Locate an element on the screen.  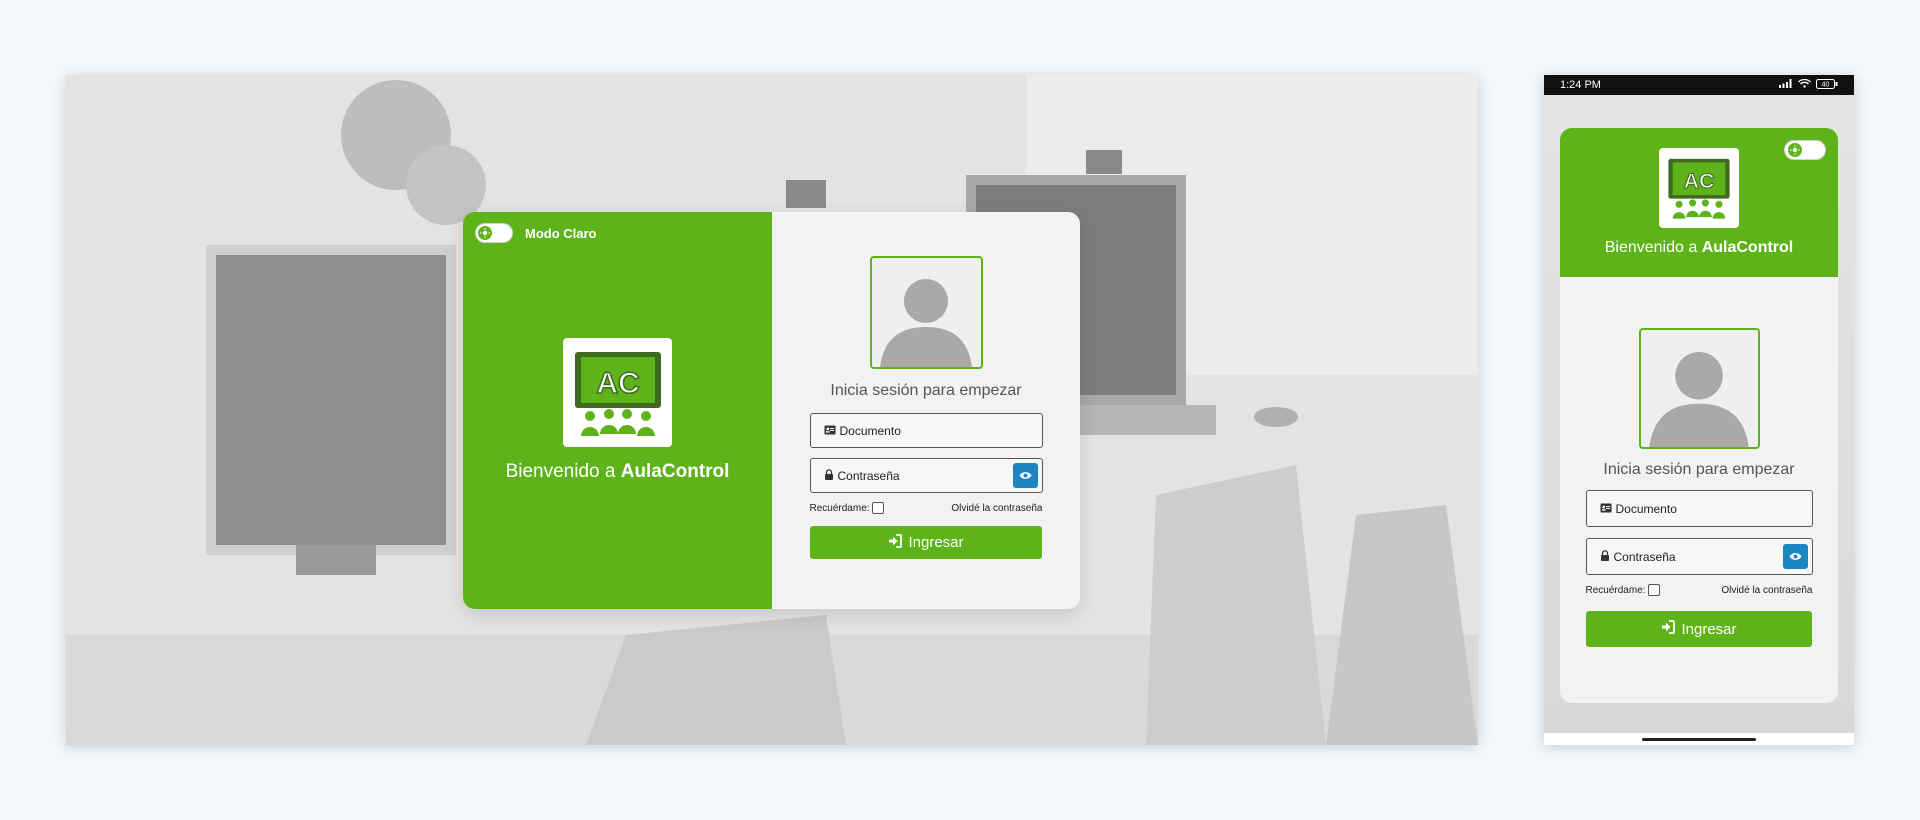
status-bar: 1:24 PM 40 is located at coordinates (1699, 85).